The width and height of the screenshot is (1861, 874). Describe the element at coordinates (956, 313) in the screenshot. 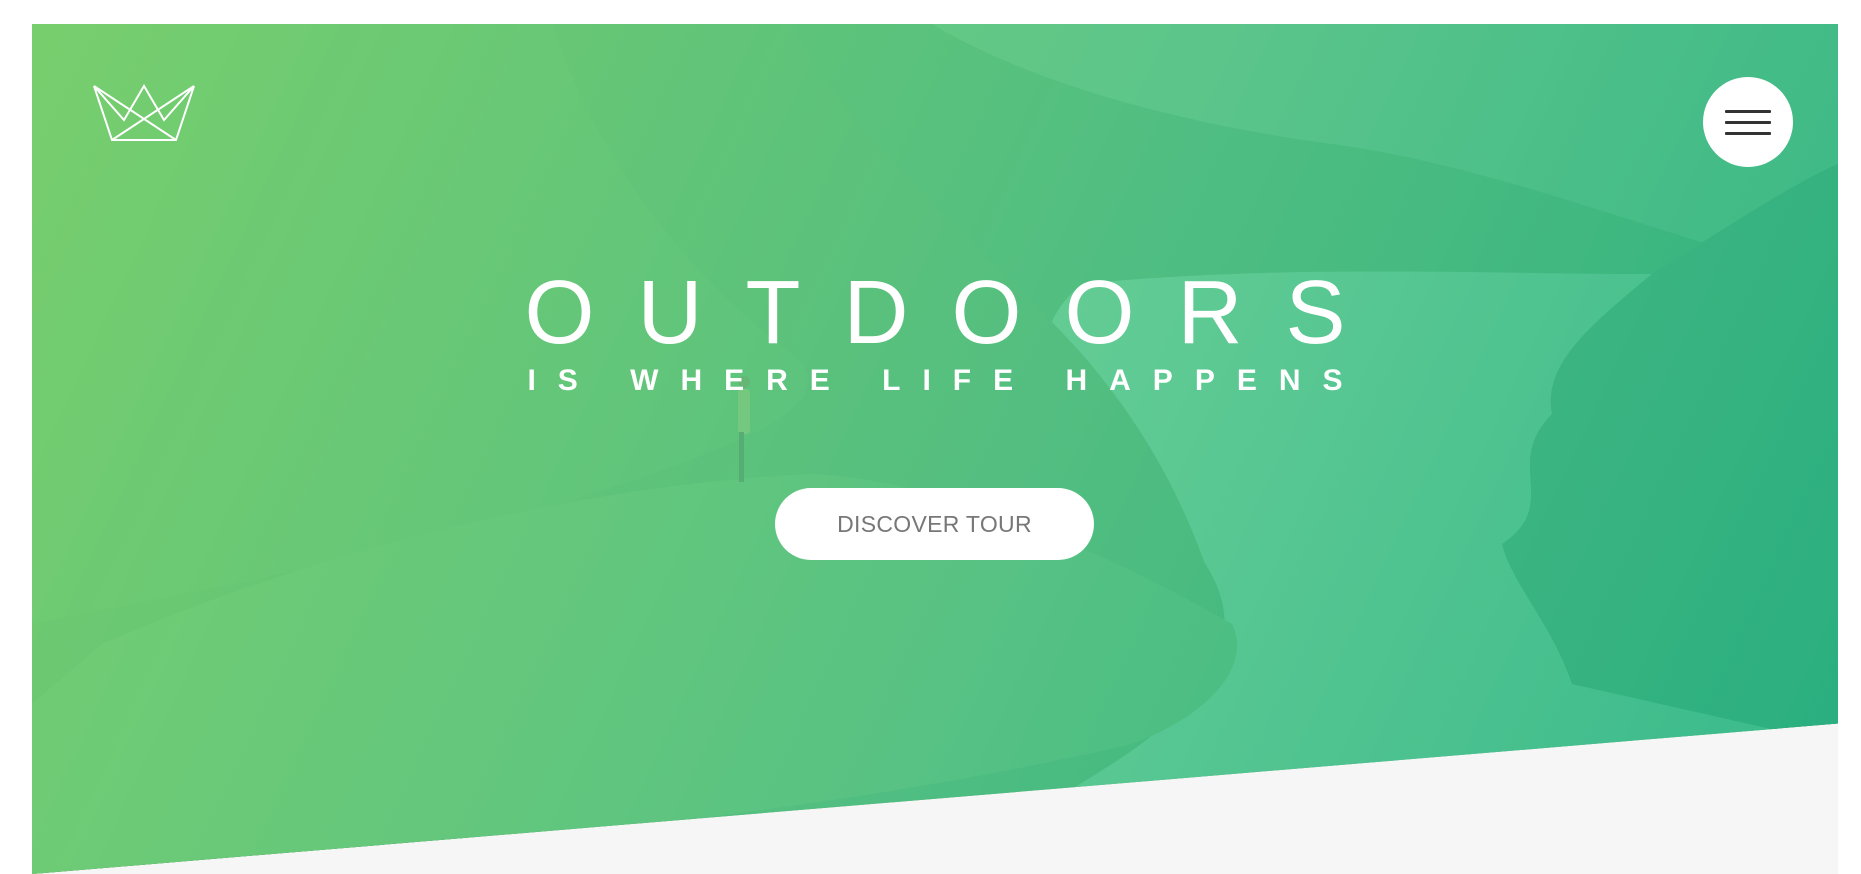

I see `hero-title: OUTDOORS` at that location.